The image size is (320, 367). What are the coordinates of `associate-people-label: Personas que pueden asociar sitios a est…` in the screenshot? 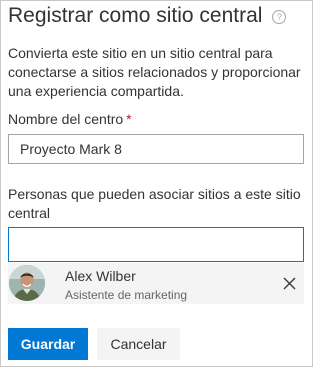 It's located at (154, 203).